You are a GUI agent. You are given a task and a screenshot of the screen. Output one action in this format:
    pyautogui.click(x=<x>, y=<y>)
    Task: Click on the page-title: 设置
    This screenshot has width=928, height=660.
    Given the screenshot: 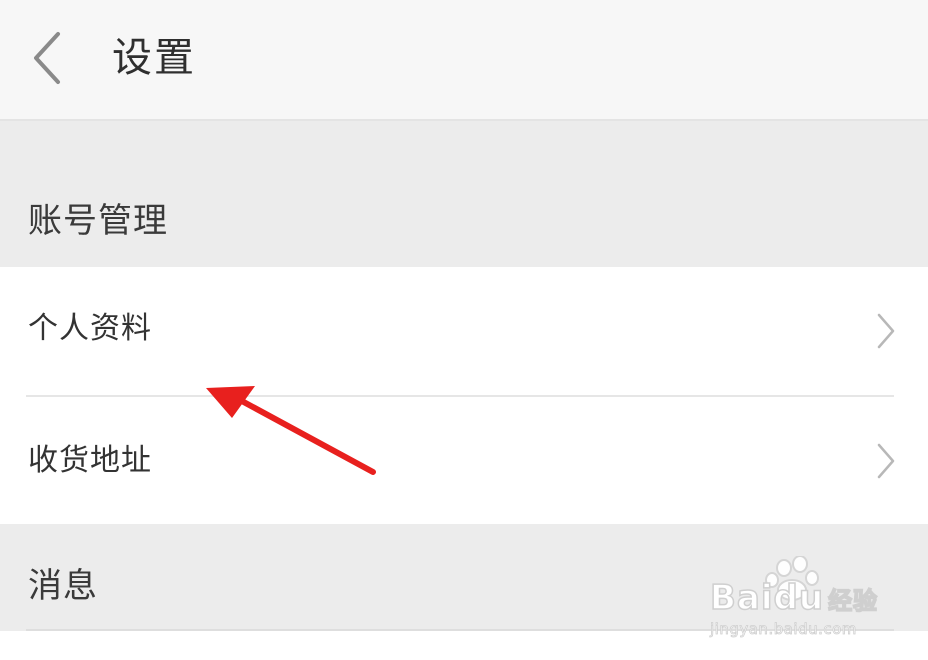 What is the action you would take?
    pyautogui.click(x=154, y=58)
    